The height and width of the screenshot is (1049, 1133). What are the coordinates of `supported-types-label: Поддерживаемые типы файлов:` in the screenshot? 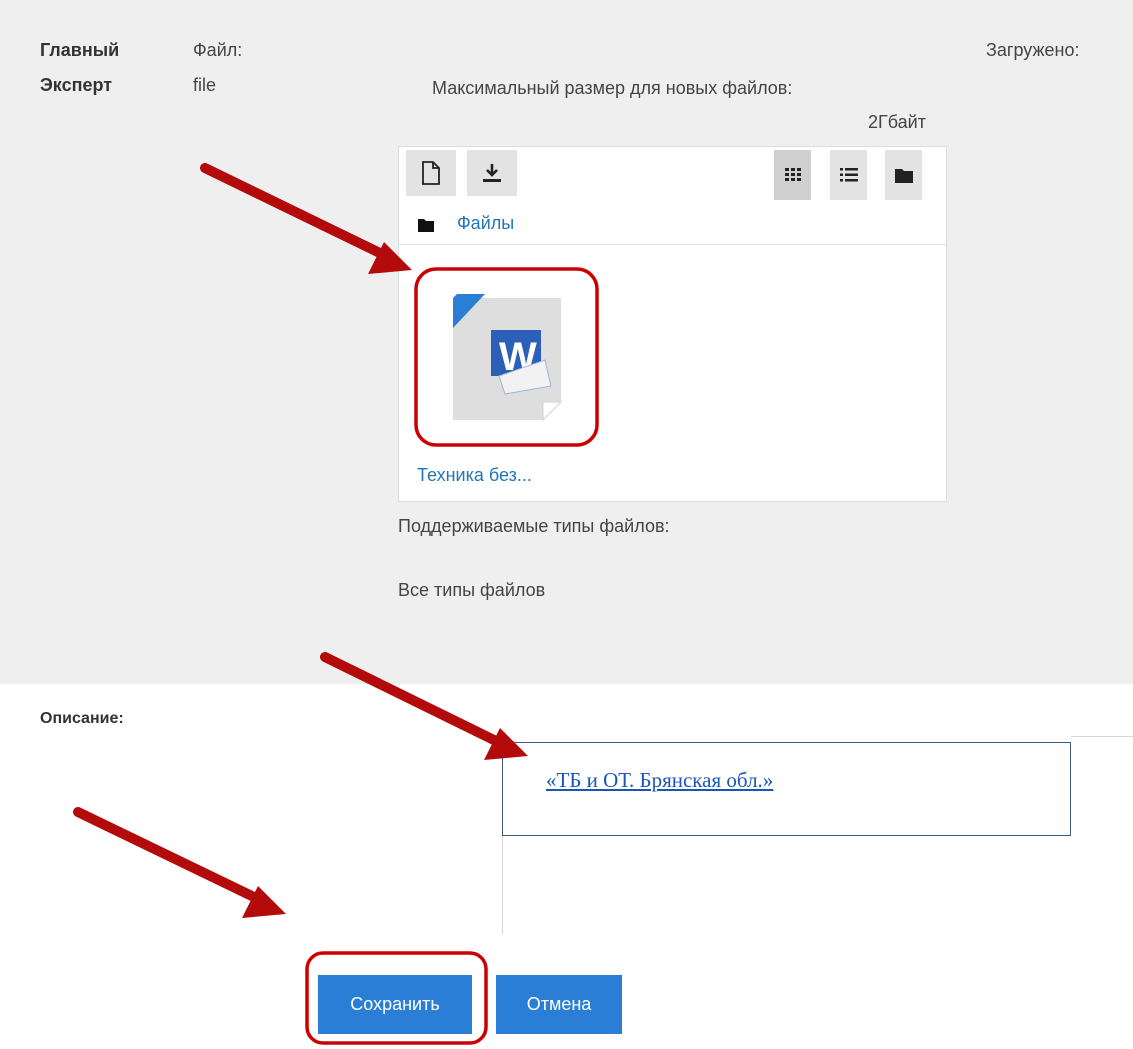 It's located at (534, 526).